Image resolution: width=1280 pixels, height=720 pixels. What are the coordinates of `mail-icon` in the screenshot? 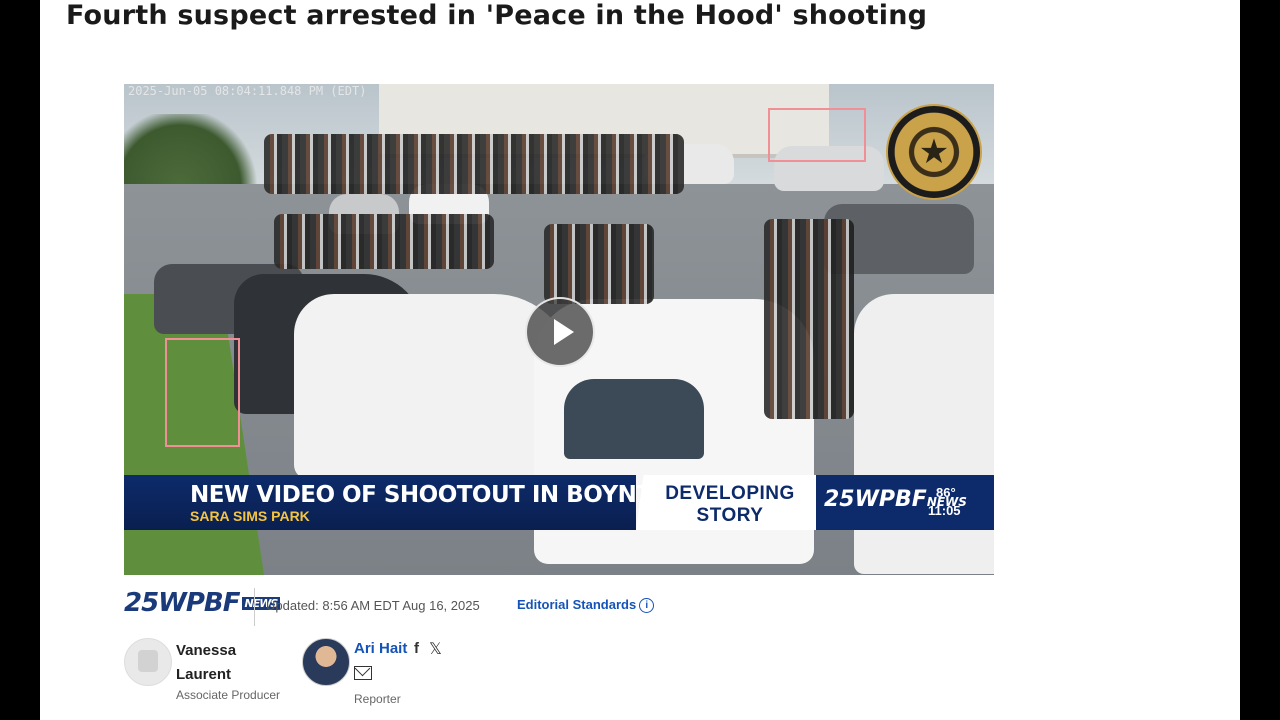 It's located at (363, 673).